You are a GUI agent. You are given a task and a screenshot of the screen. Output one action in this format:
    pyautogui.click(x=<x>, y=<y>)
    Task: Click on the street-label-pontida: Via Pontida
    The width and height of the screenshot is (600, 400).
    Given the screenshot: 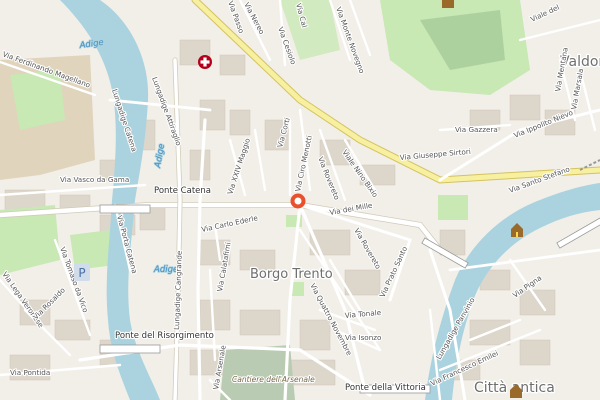 What is the action you would take?
    pyautogui.click(x=30, y=372)
    